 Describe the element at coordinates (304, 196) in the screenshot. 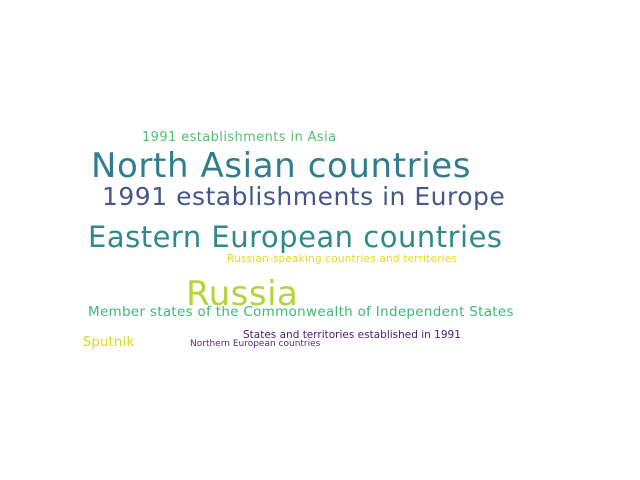

I see `word-1991-establishments-in-europe: 1991 establishments in Europe` at that location.